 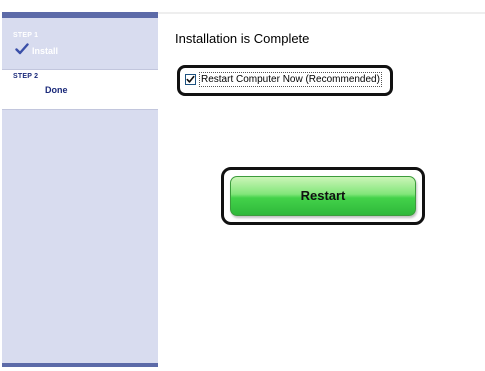 I want to click on step-done: STEP 2 Done, so click(x=80, y=89).